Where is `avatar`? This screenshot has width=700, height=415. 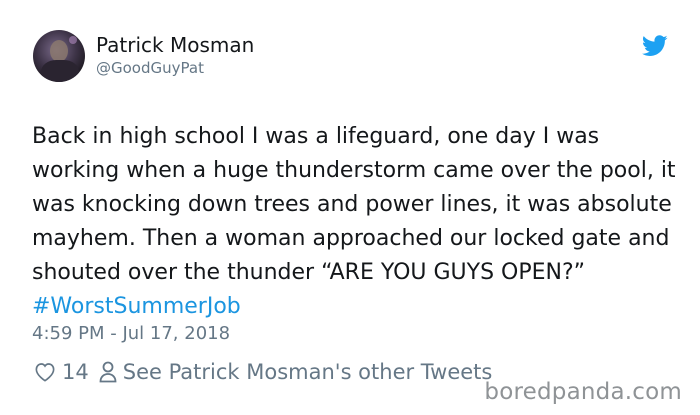
avatar is located at coordinates (59, 56).